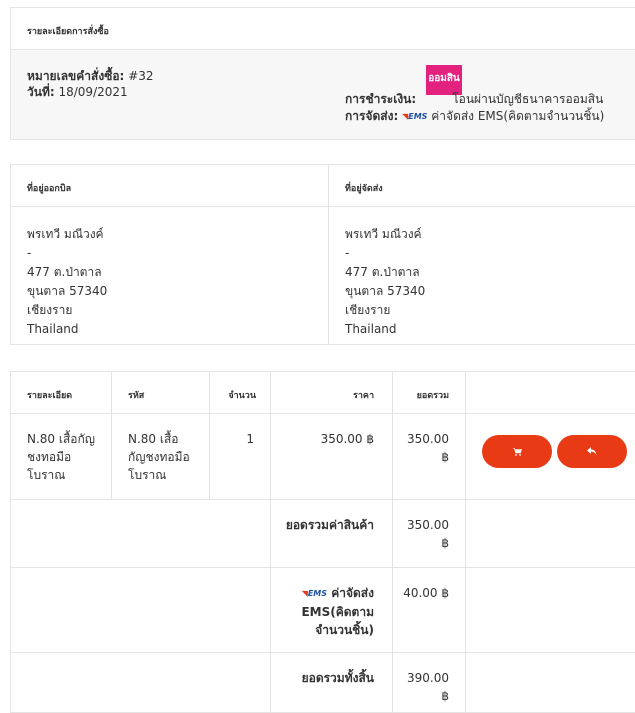 The height and width of the screenshot is (713, 635). I want to click on shipping-spacer, so click(140, 610).